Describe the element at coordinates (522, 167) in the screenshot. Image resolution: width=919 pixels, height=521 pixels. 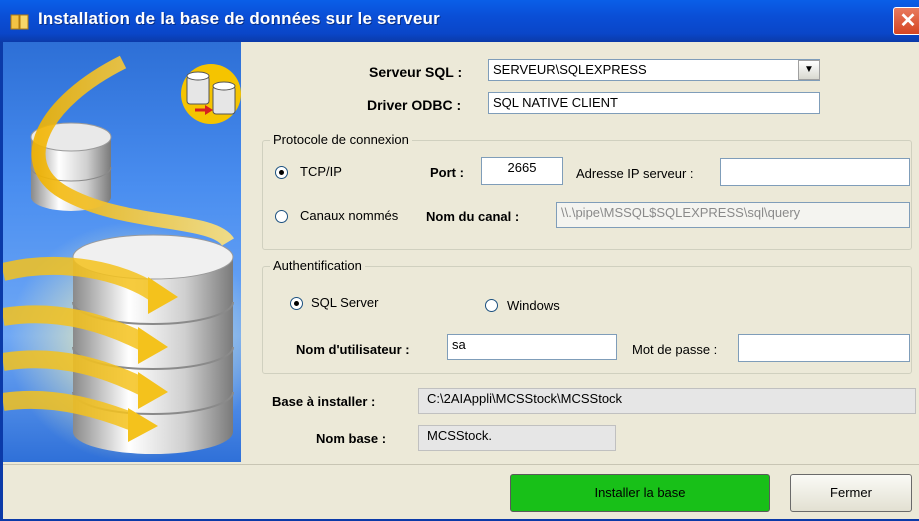
I see `port-value: 2665` at that location.